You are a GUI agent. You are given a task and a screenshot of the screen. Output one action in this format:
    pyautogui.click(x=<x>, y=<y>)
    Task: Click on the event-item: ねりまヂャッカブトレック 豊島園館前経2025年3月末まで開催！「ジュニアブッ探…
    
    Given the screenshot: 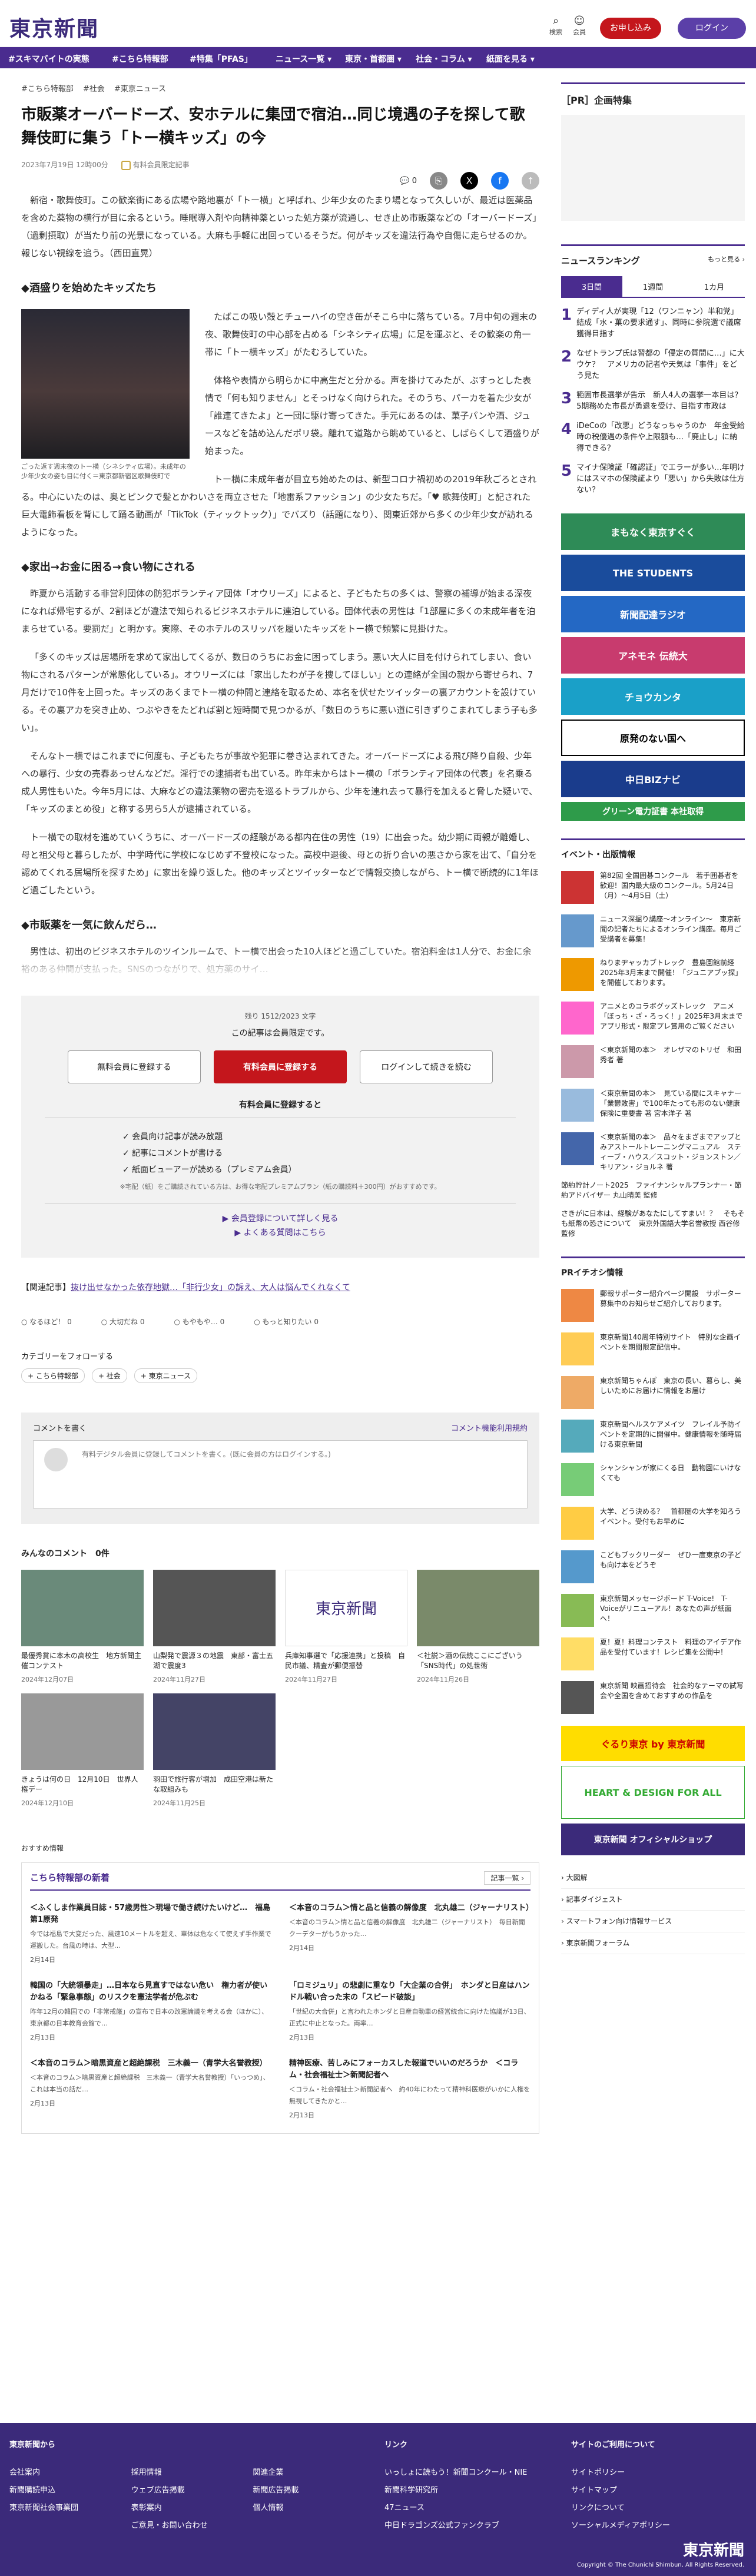 What is the action you would take?
    pyautogui.click(x=653, y=975)
    